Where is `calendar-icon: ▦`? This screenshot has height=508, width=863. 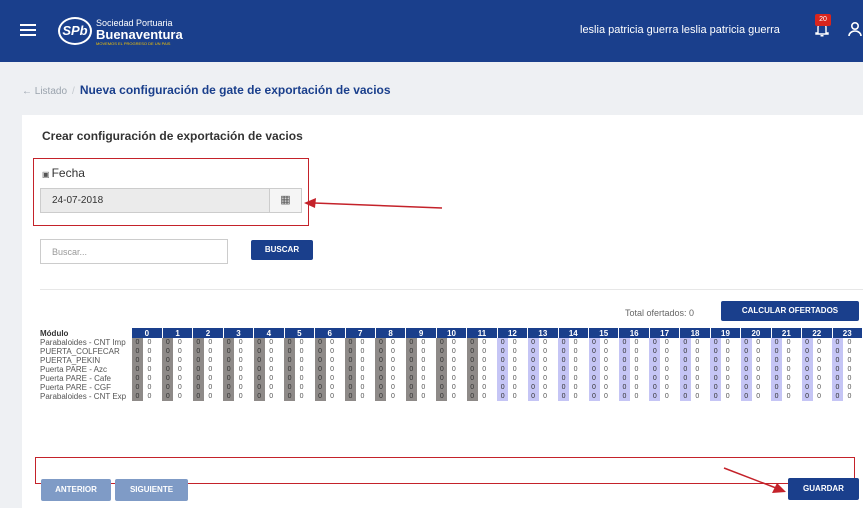 calendar-icon: ▦ is located at coordinates (285, 200).